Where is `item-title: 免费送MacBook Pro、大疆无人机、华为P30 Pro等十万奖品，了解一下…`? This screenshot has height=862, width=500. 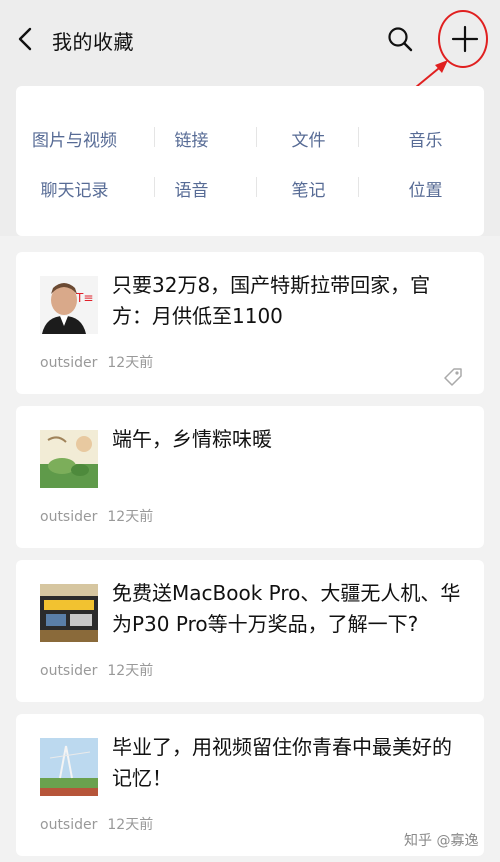 item-title: 免费送MacBook Pro、大疆无人机、华为P30 Pro等十万奖品，了解一下… is located at coordinates (286, 608).